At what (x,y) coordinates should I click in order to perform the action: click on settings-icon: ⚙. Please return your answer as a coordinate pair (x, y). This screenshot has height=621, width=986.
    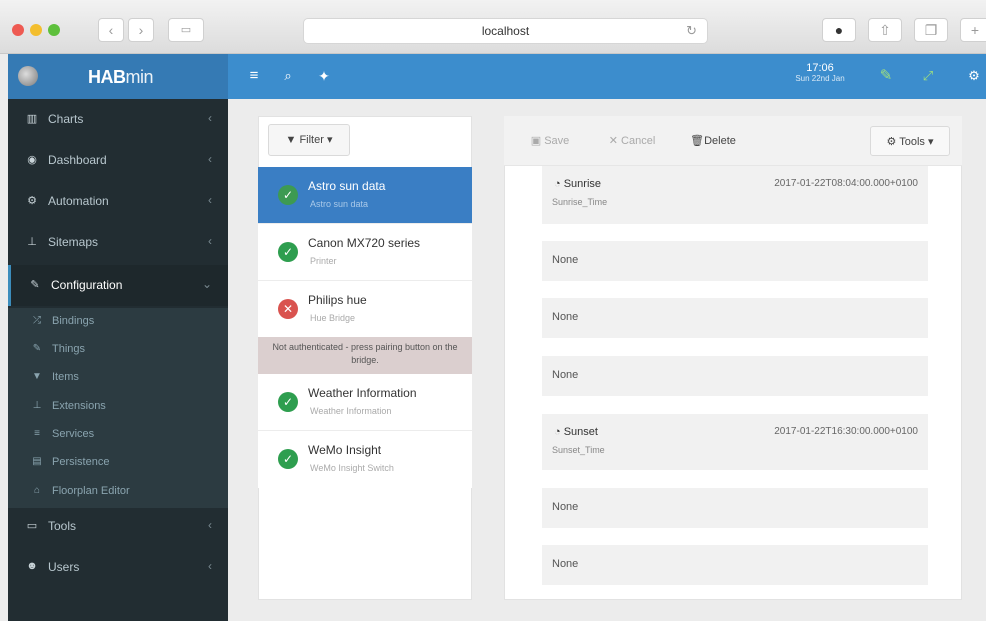
    Looking at the image, I should click on (974, 76).